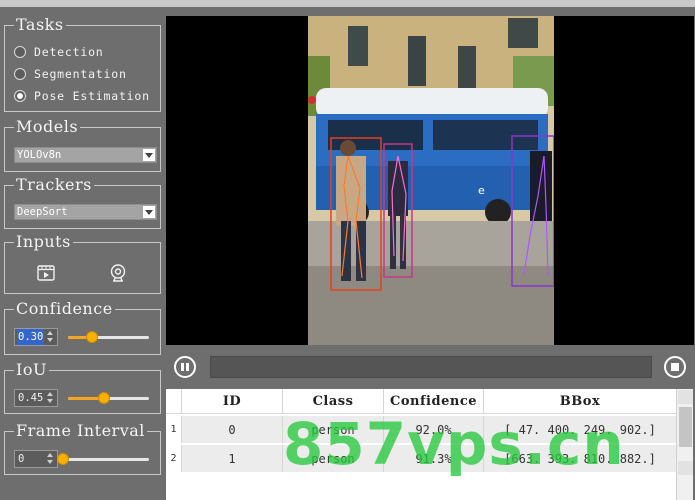 The width and height of the screenshot is (695, 500). What do you see at coordinates (187, 367) in the screenshot?
I see `pause-icon-bar` at bounding box center [187, 367].